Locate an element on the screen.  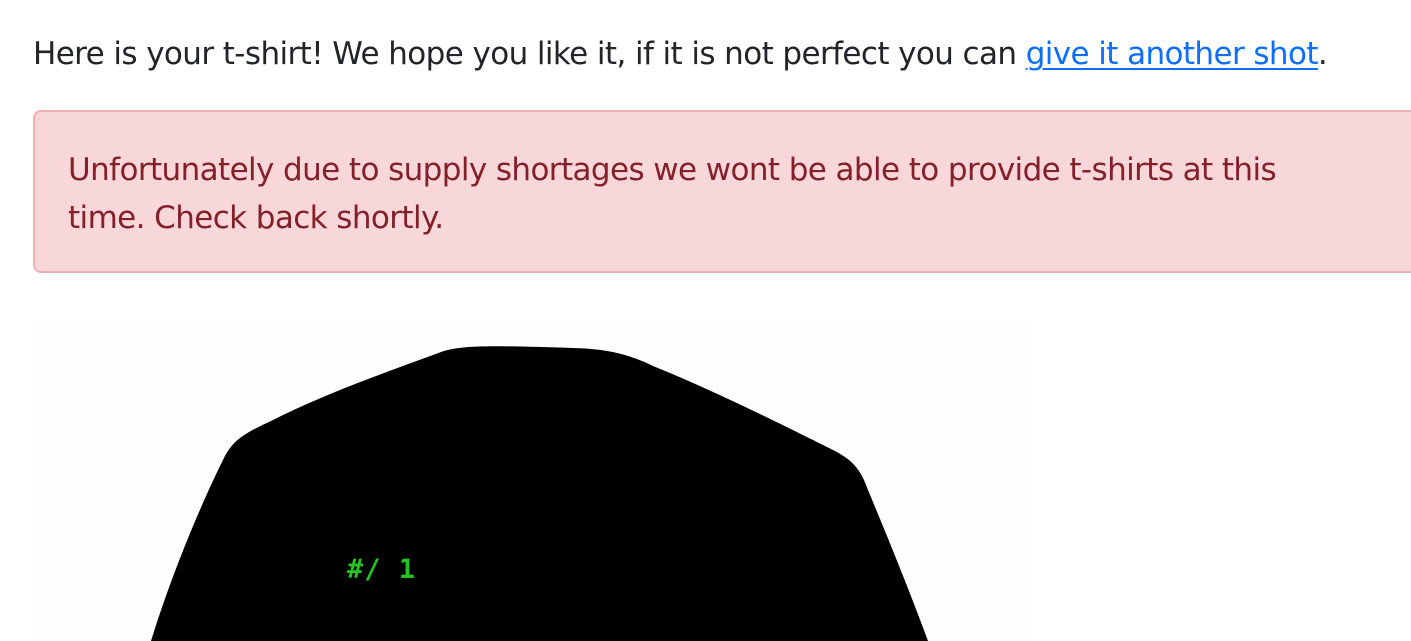
tshirt-print-text: #/ 1 is located at coordinates (382, 569).